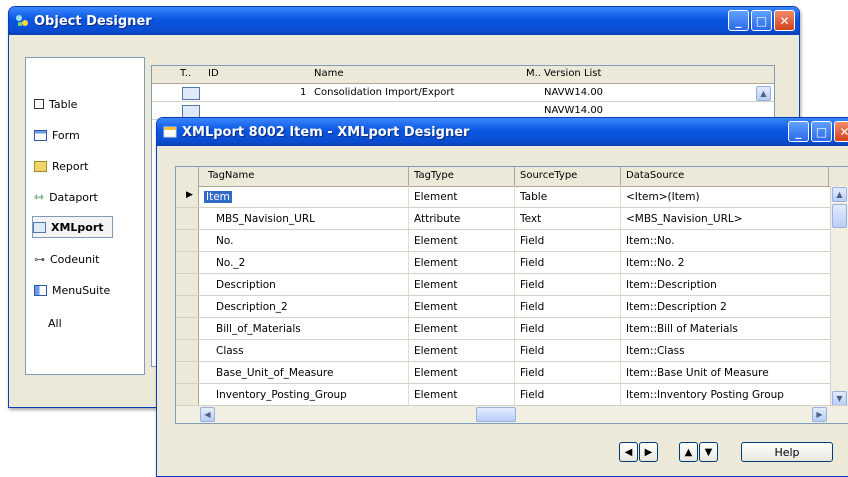  What do you see at coordinates (463, 93) in the screenshot?
I see `table-row: 1 Consolidation Import/Export NAVW14.00` at bounding box center [463, 93].